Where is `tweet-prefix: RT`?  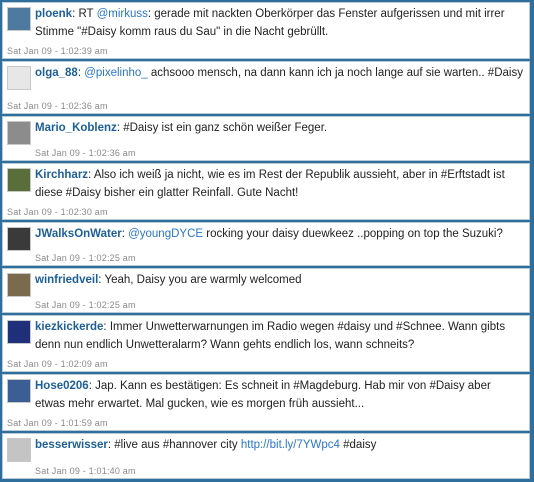 tweet-prefix: RT is located at coordinates (87, 14).